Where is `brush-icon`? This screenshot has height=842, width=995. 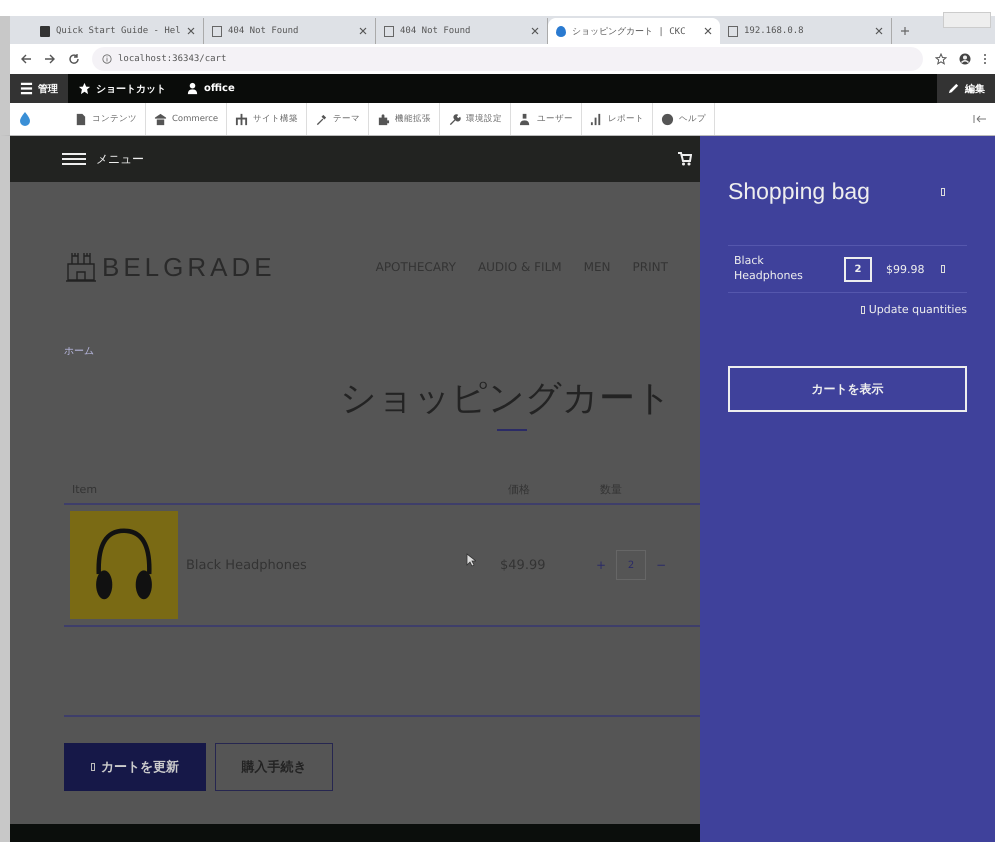 brush-icon is located at coordinates (321, 119).